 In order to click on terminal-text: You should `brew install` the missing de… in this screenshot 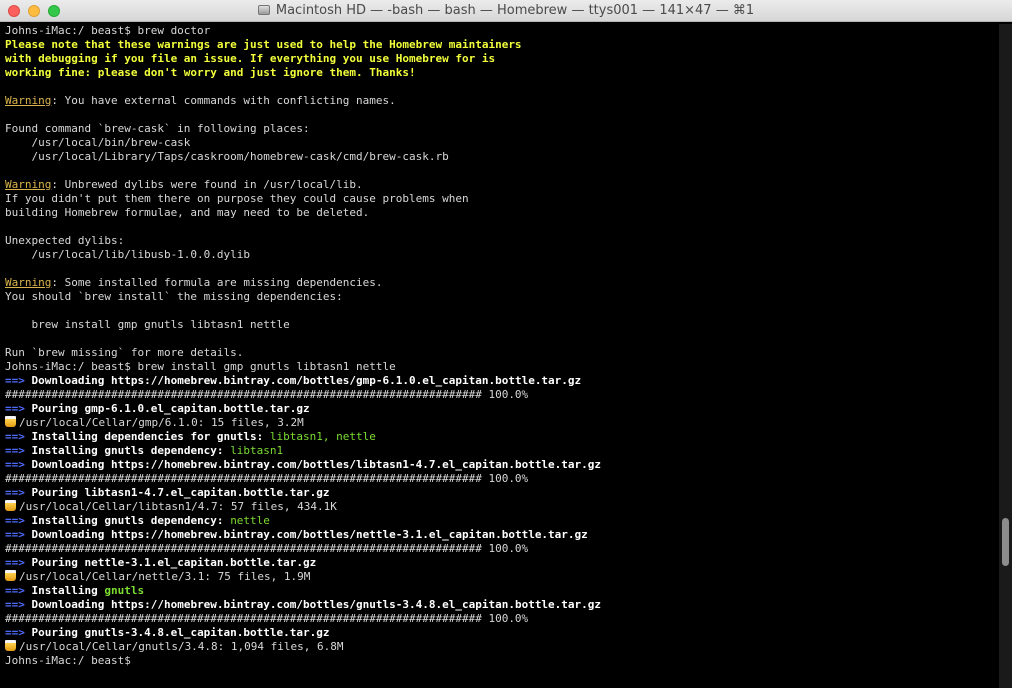, I will do `click(174, 296)`.